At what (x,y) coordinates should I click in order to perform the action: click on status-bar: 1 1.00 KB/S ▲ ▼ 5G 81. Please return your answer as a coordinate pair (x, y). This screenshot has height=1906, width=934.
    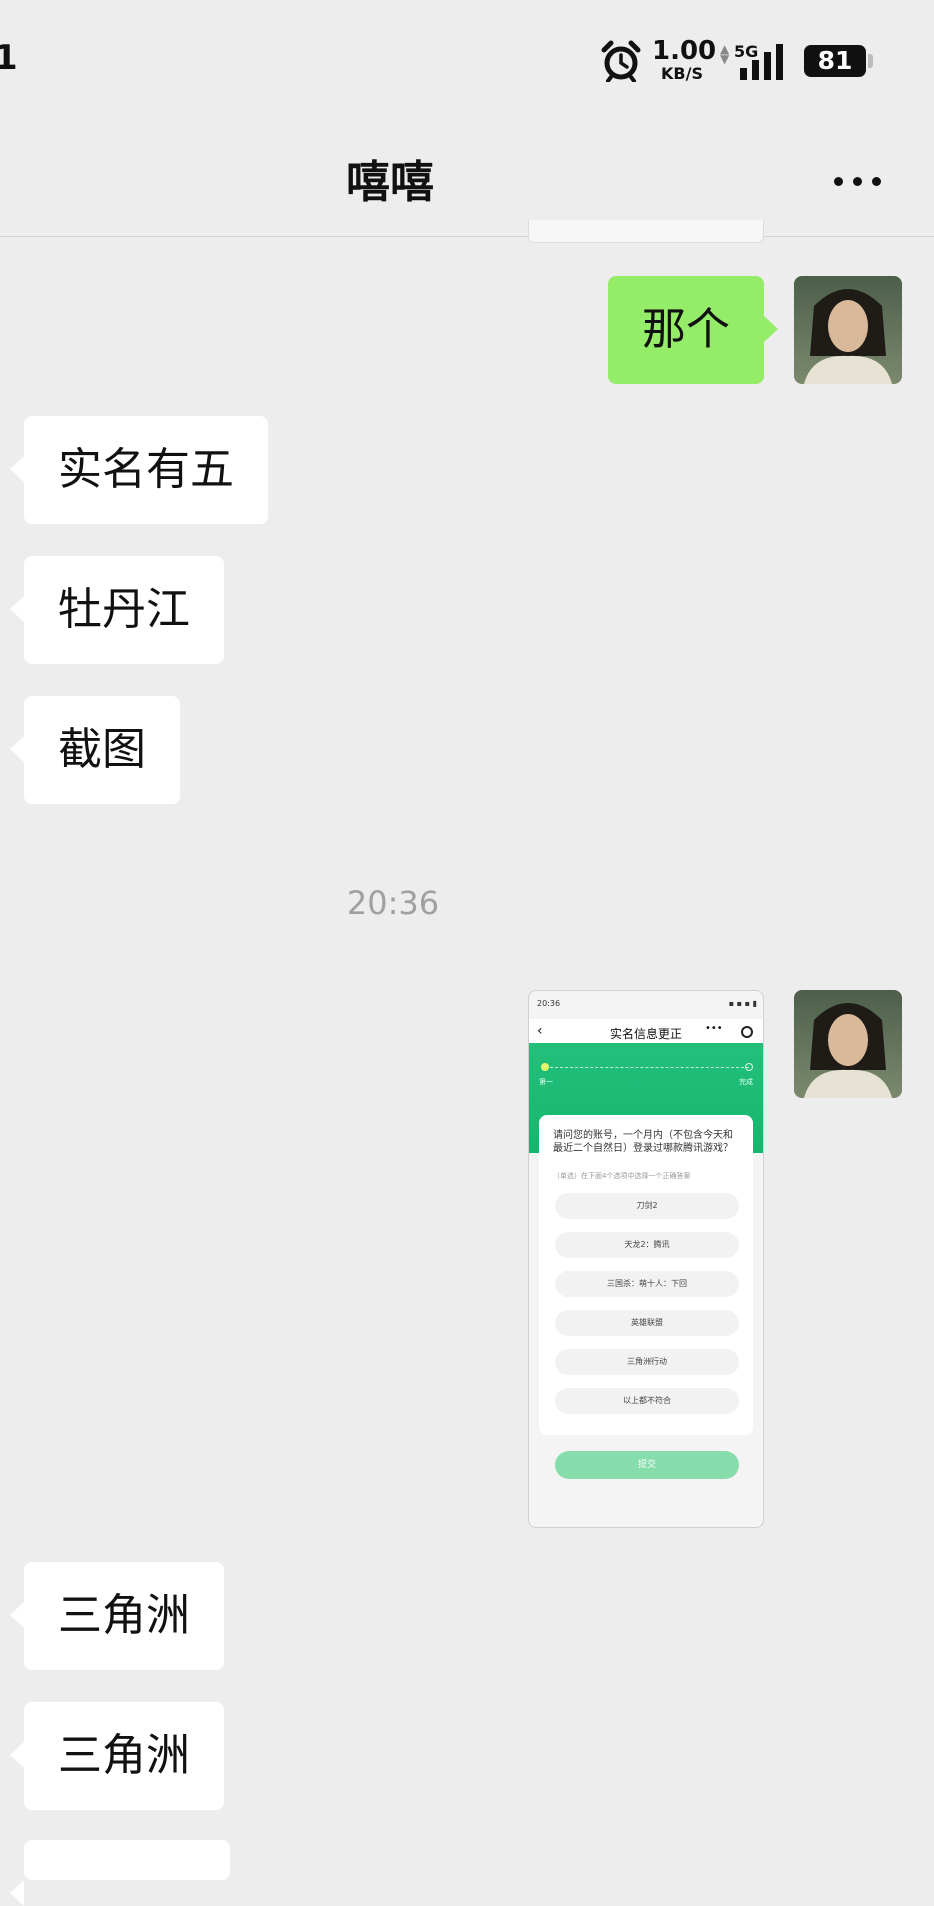
    Looking at the image, I should click on (467, 60).